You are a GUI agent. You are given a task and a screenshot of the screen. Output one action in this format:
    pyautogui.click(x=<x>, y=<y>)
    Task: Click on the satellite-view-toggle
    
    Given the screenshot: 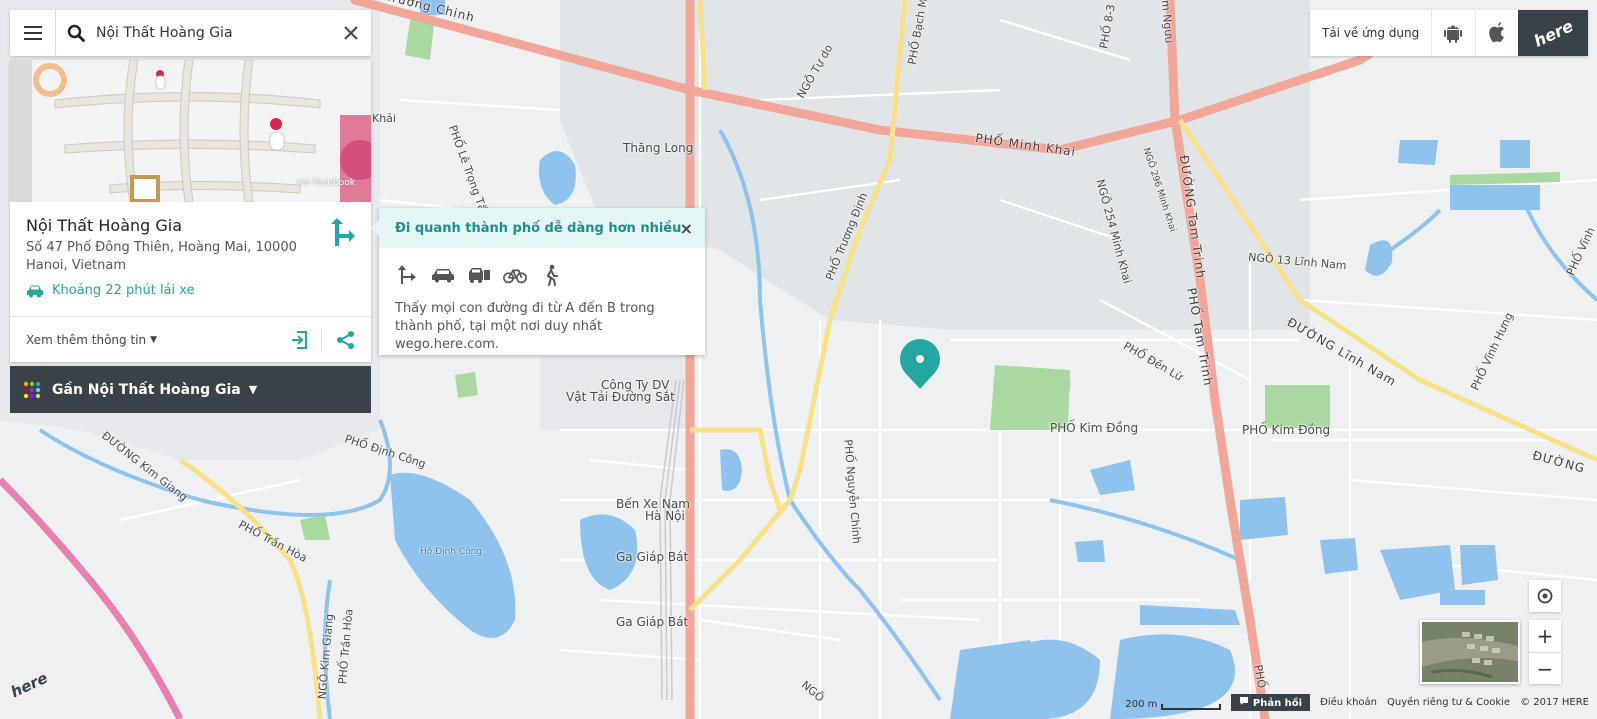 What is the action you would take?
    pyautogui.click(x=1470, y=652)
    